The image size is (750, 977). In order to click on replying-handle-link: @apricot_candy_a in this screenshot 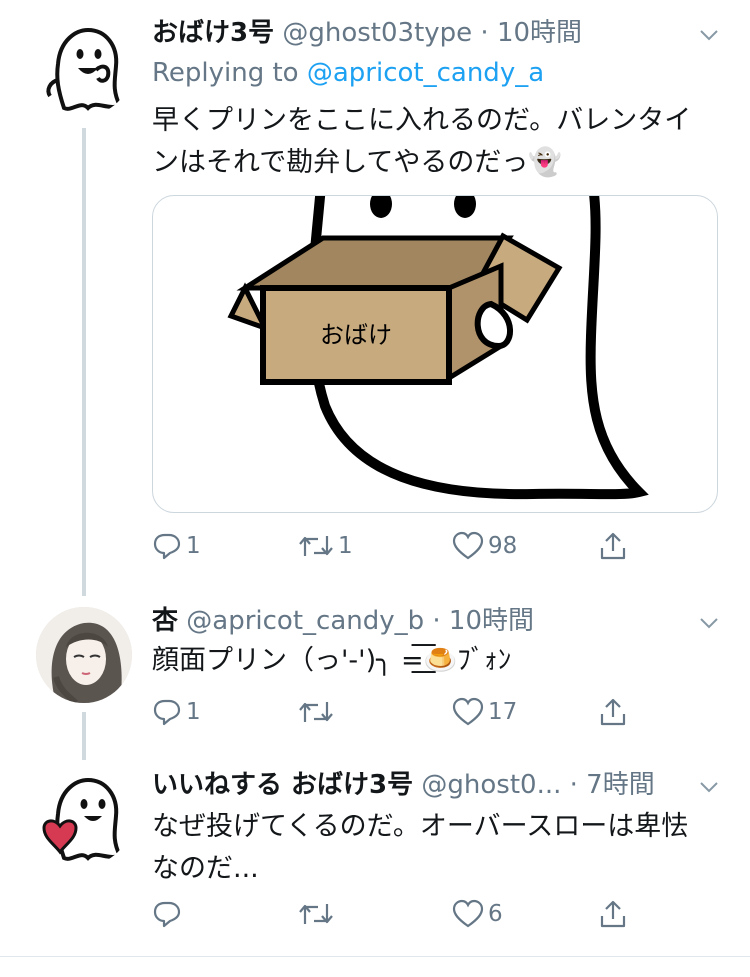, I will do `click(425, 73)`.